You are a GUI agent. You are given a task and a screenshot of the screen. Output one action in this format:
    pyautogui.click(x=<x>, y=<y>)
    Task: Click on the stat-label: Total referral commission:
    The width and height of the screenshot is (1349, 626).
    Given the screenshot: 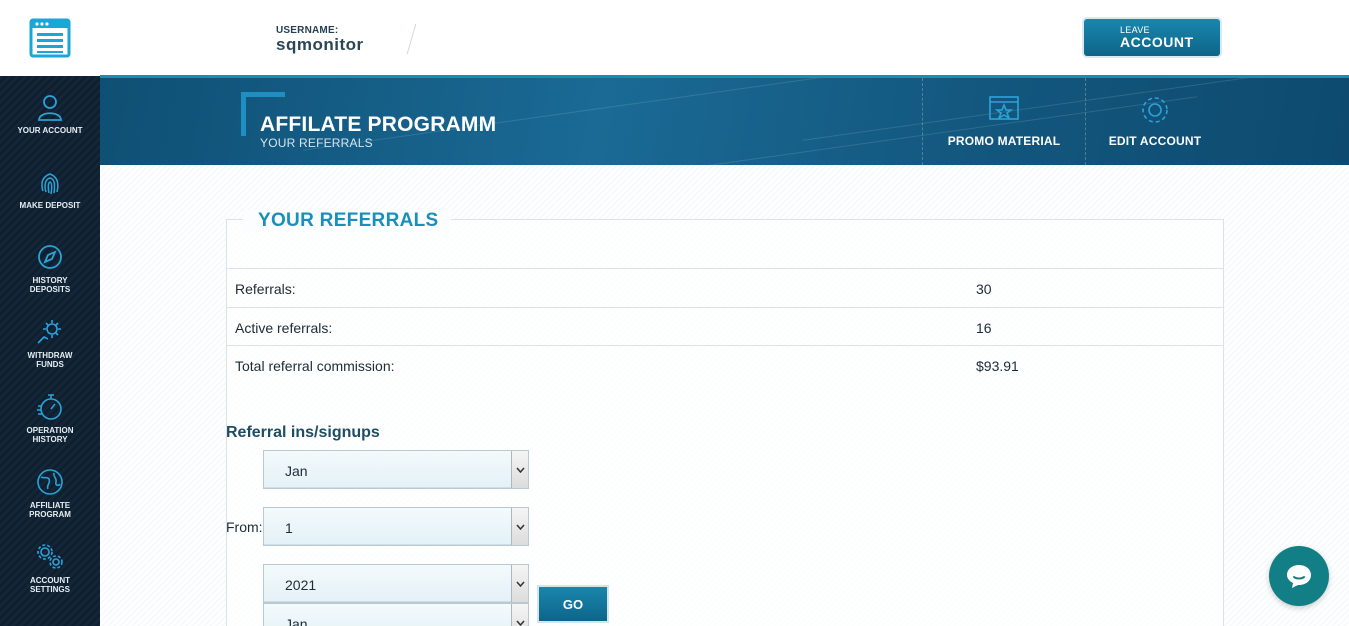 What is the action you would take?
    pyautogui.click(x=315, y=366)
    